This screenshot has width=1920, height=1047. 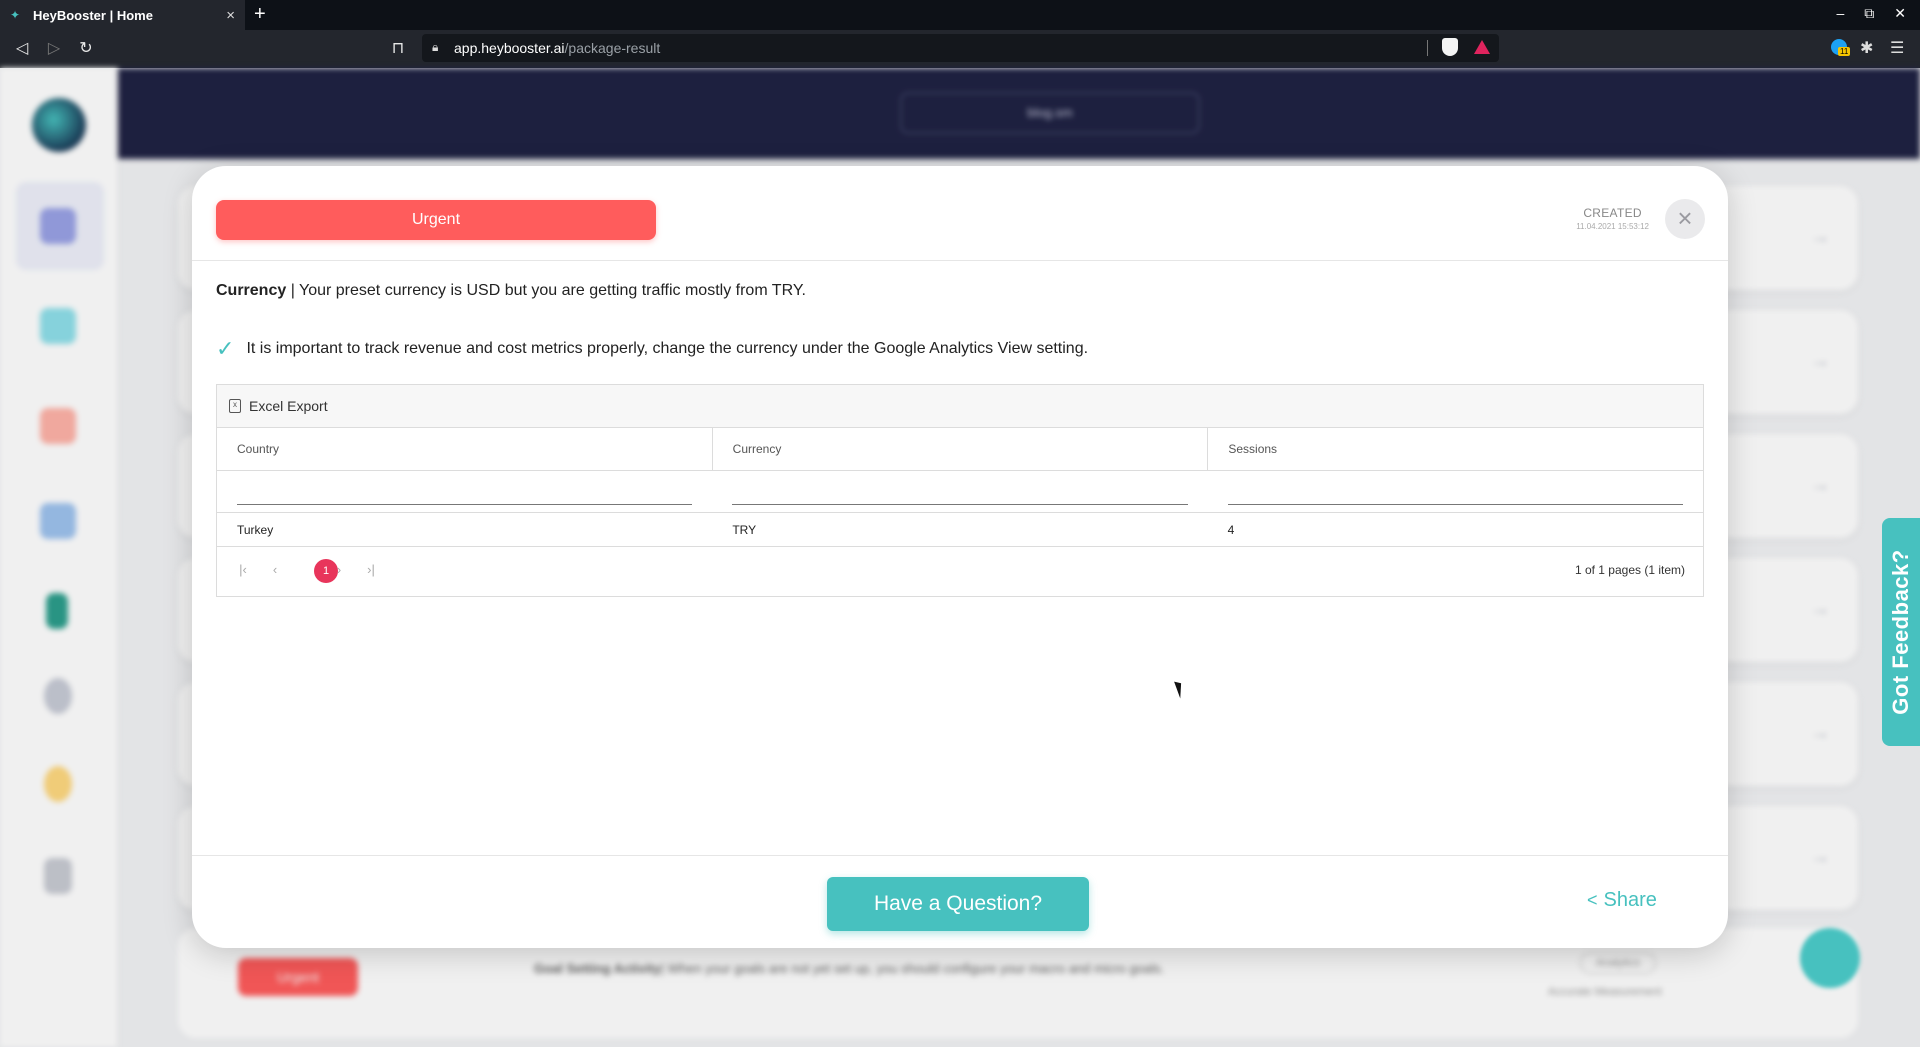 What do you see at coordinates (1450, 47) in the screenshot?
I see `brave-shield-icon` at bounding box center [1450, 47].